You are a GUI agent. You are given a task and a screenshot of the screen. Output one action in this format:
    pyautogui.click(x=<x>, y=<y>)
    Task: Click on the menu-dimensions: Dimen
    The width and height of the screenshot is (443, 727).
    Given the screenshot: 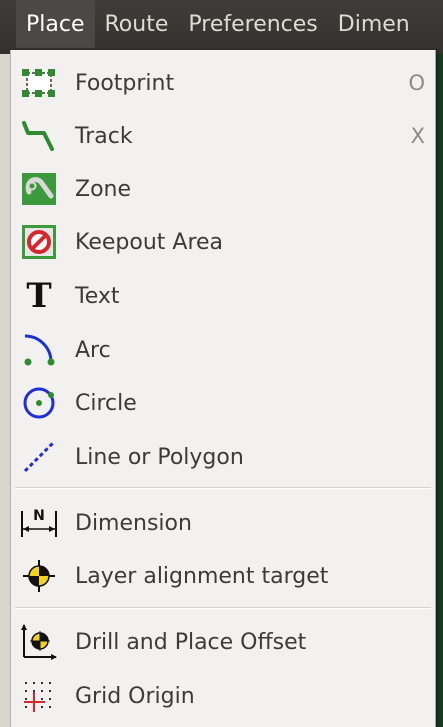 What is the action you would take?
    pyautogui.click(x=374, y=24)
    